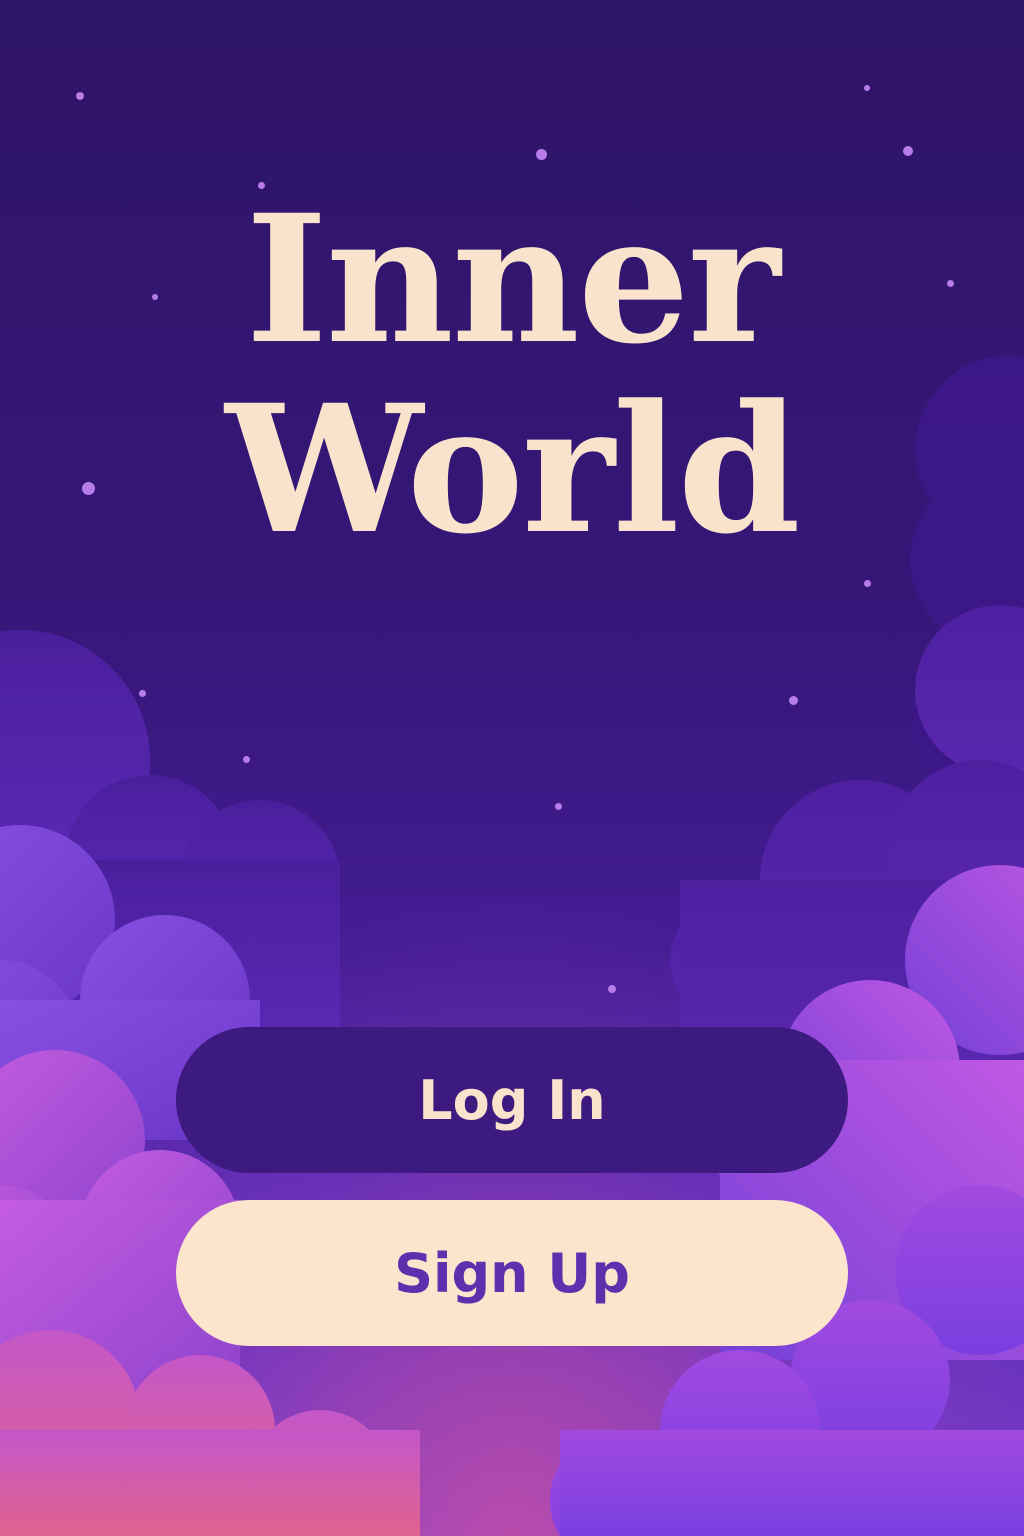 This screenshot has width=1024, height=1536. I want to click on signup-button: Sign Up, so click(512, 1273).